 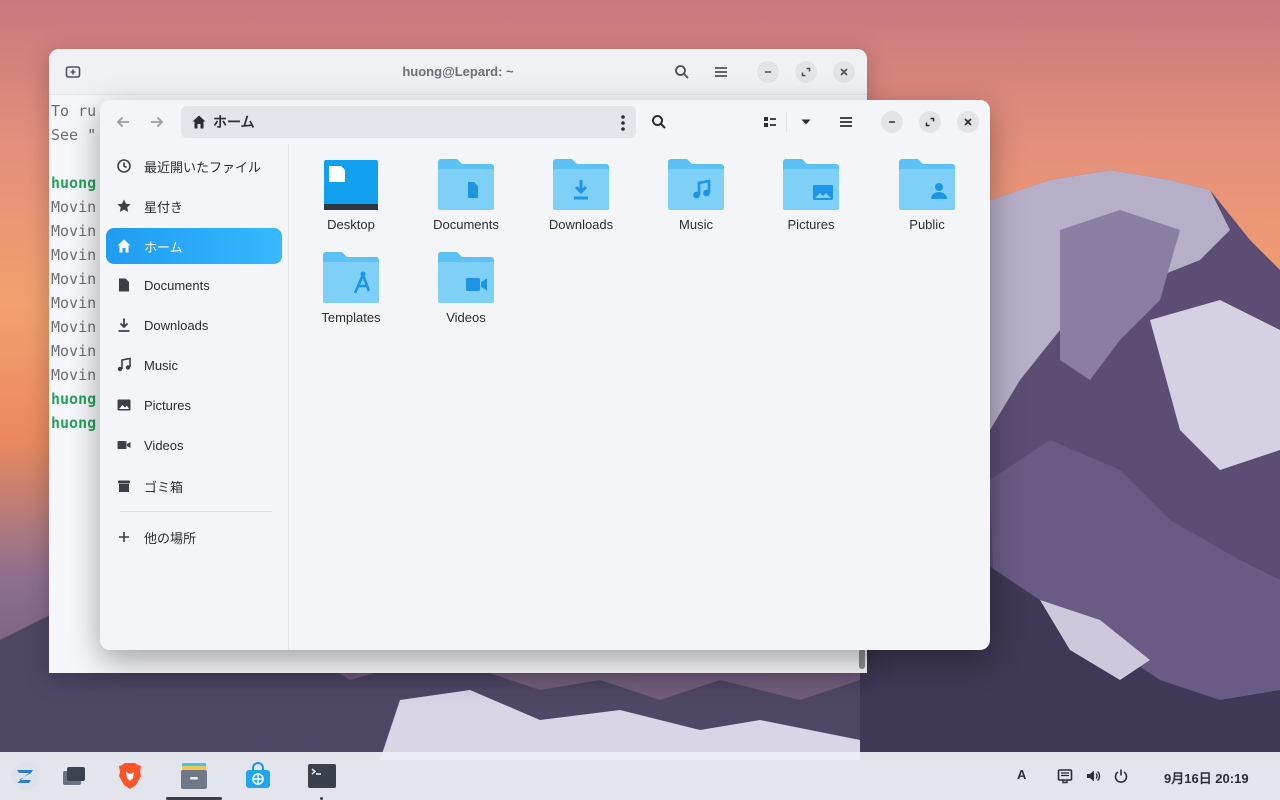 I want to click on sidebar-item-label: 他の場所, so click(x=170, y=538).